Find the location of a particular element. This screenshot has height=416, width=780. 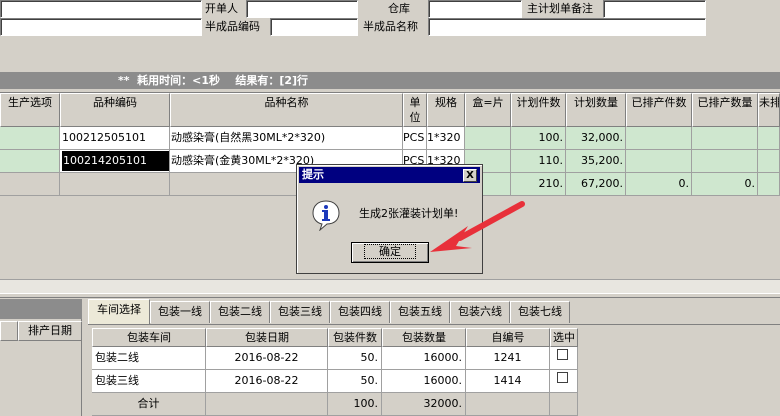

row1-done-pieces is located at coordinates (659, 138).